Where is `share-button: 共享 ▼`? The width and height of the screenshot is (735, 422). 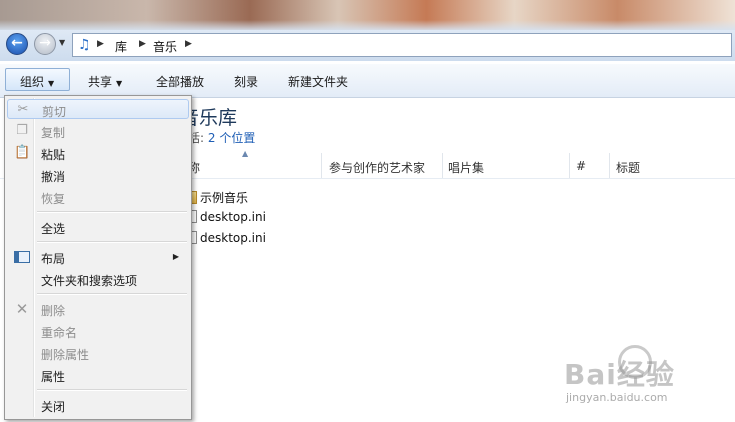 share-button: 共享 ▼ is located at coordinates (105, 81).